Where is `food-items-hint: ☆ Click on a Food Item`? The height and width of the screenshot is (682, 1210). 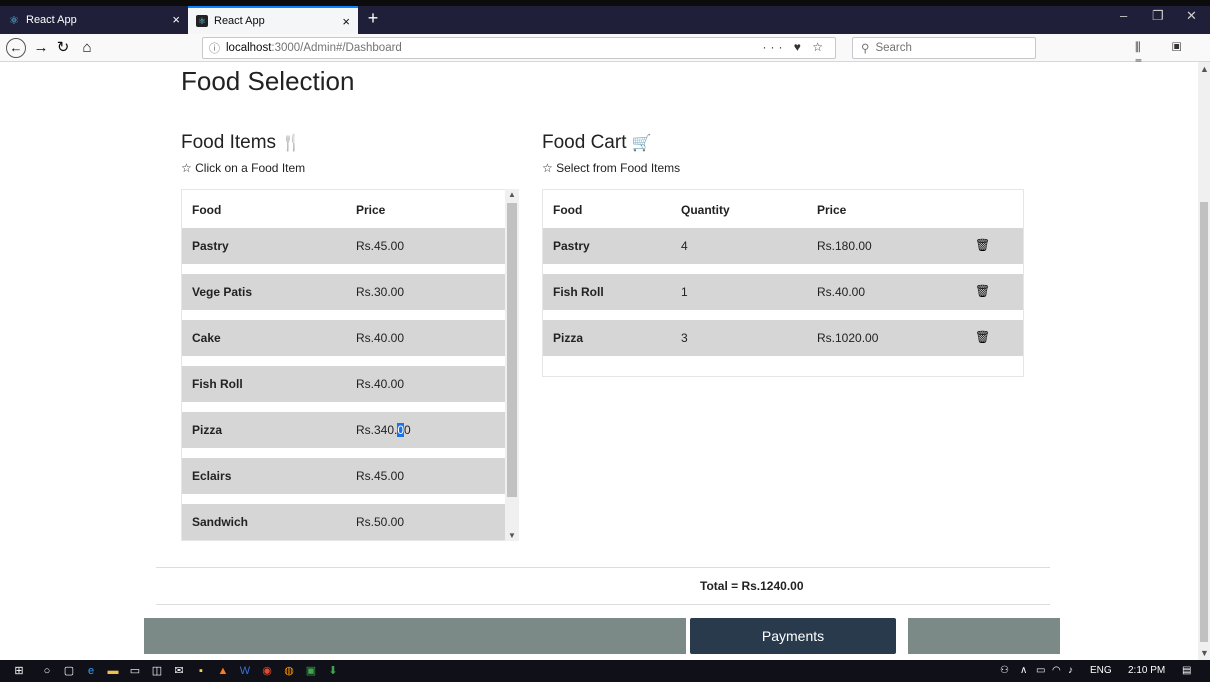
food-items-hint: ☆ Click on a Food Item is located at coordinates (243, 168).